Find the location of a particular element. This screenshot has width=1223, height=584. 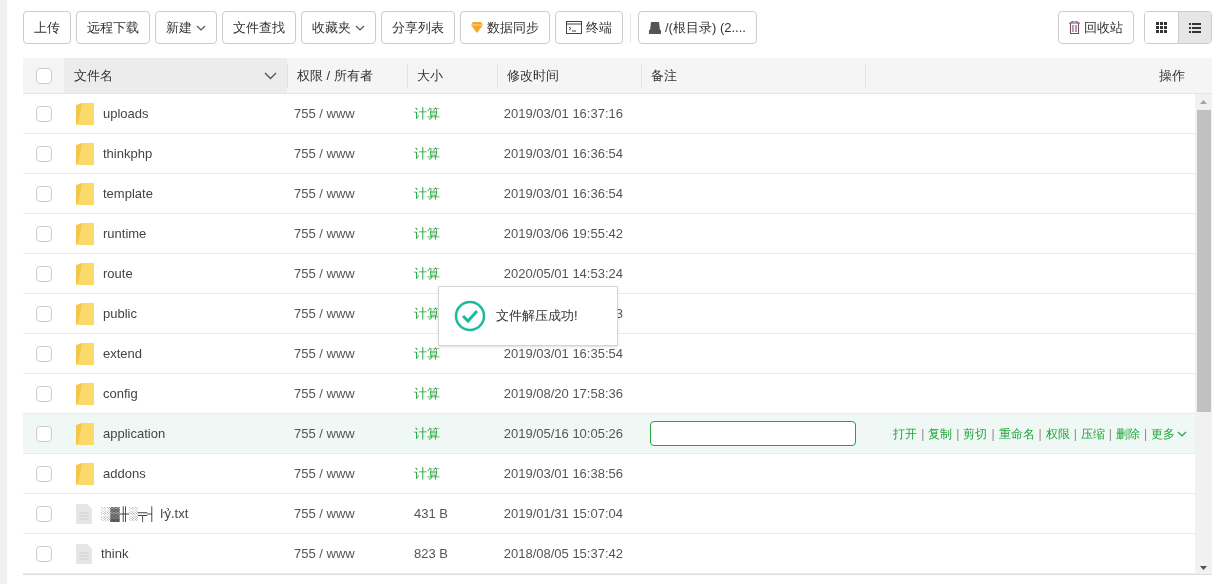

recycle-bin-button: 回收站 is located at coordinates (1096, 27).